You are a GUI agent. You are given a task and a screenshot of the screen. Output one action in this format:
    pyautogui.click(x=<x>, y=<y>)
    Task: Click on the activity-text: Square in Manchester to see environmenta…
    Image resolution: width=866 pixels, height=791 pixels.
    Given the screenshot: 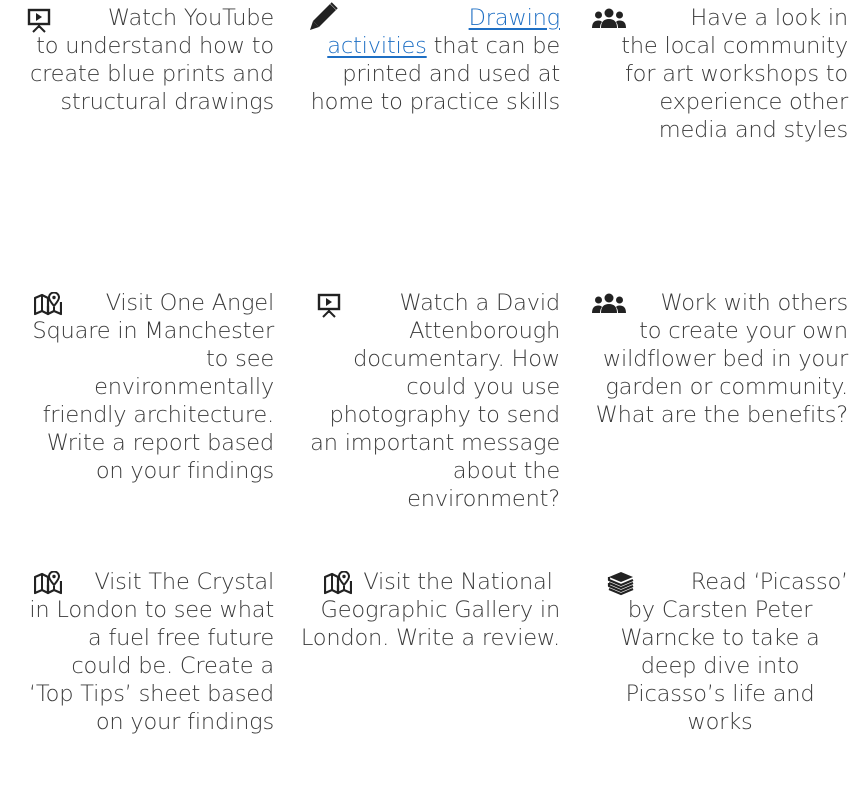 What is the action you would take?
    pyautogui.click(x=153, y=401)
    